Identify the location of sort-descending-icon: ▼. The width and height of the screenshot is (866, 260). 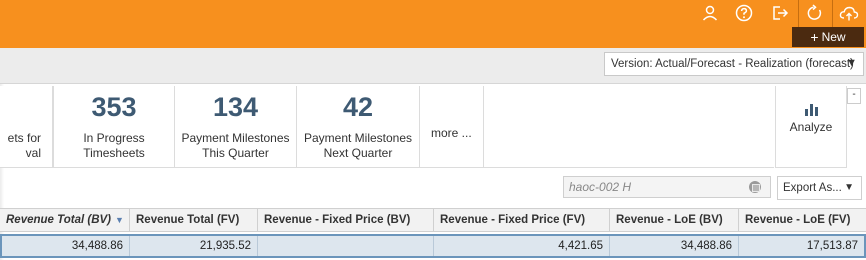
(119, 220).